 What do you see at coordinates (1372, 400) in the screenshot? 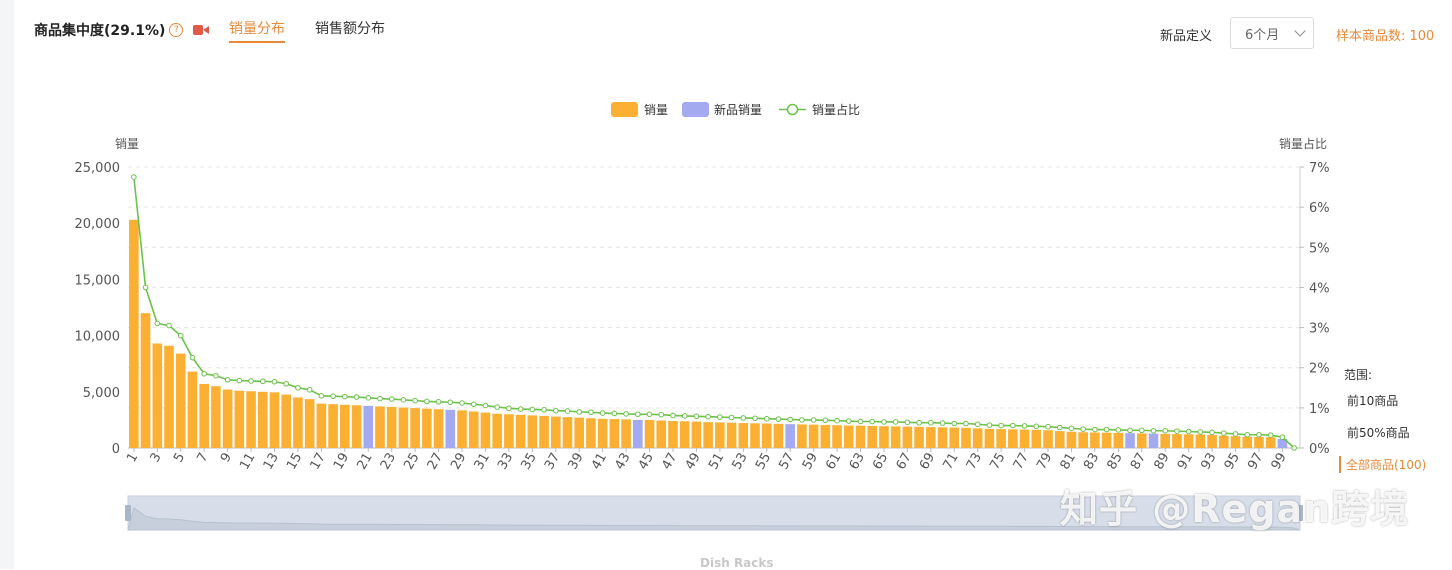
I see `range-top10: 前10商品` at bounding box center [1372, 400].